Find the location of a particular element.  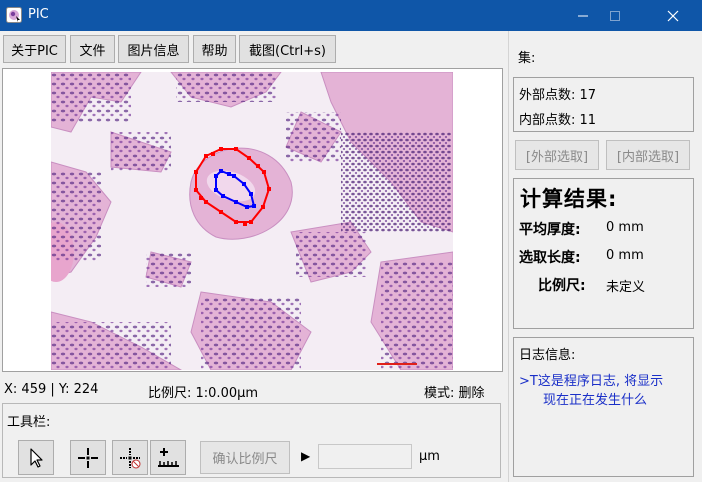

select-length-label: 选取长度: is located at coordinates (550, 258).